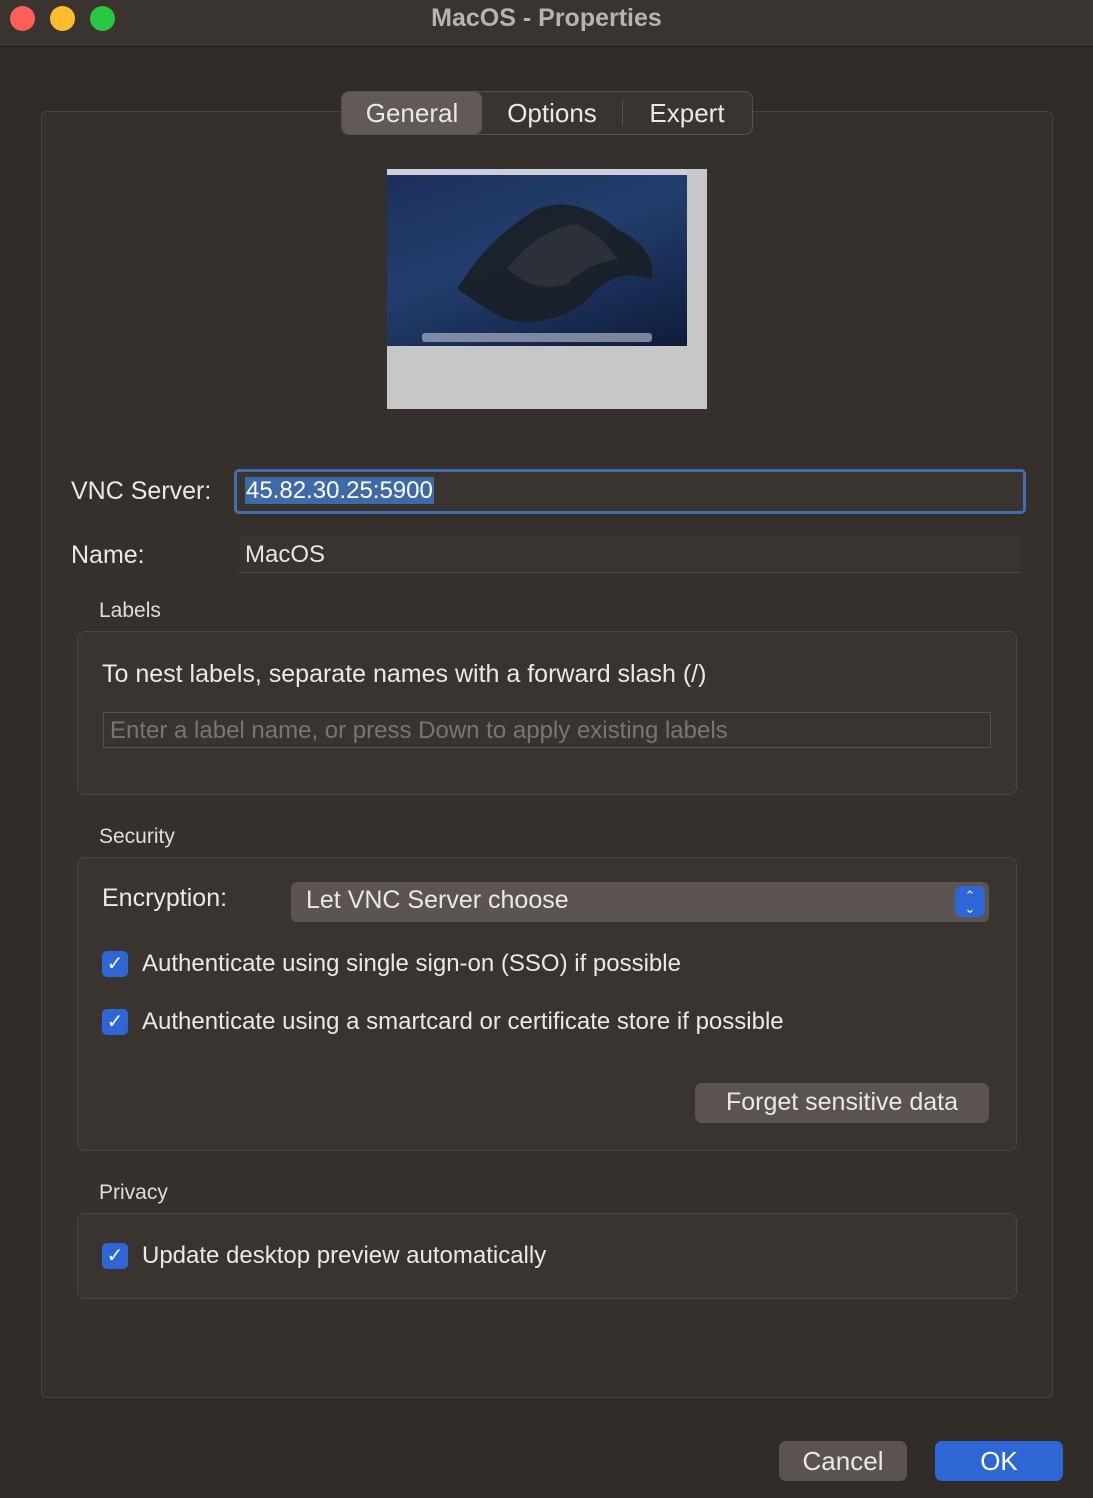 The width and height of the screenshot is (1093, 1498). Describe the element at coordinates (970, 901) in the screenshot. I see `chevron-up-down-icon: ⌃ ⌄` at that location.